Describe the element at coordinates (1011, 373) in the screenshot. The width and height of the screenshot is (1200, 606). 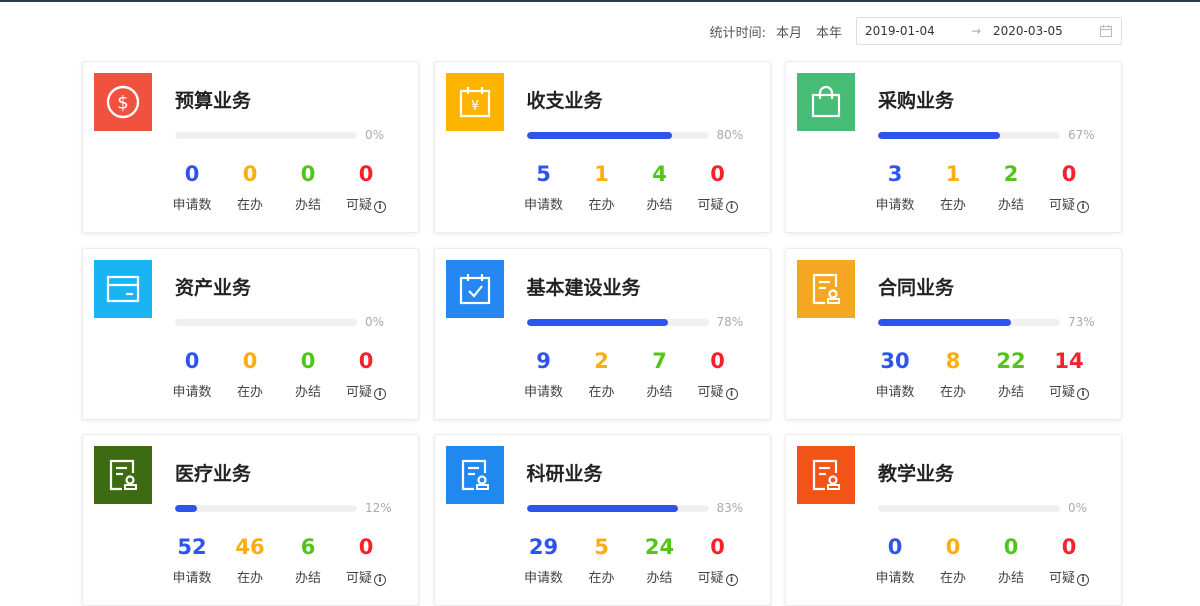
I see `stat-done: 22 办结` at that location.